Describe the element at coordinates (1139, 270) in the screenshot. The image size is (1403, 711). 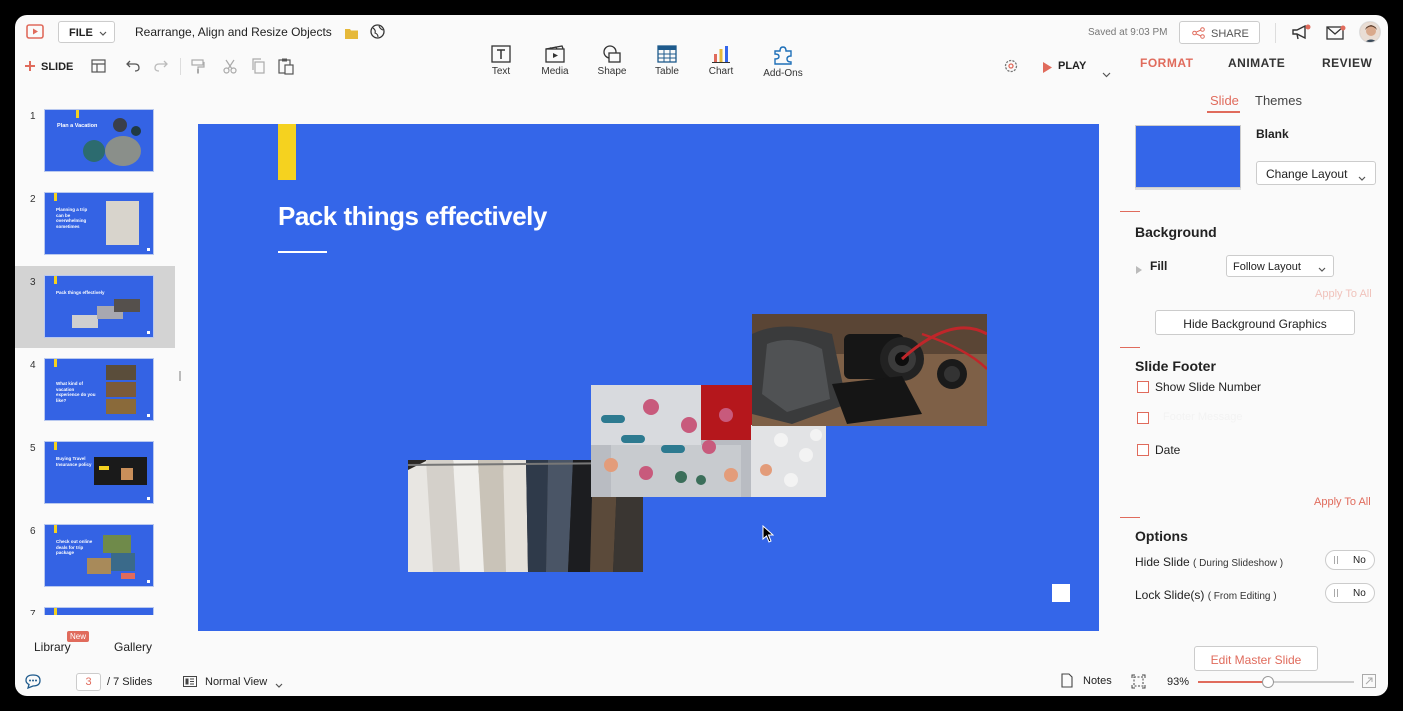
I see `expand-triangle-icon` at that location.